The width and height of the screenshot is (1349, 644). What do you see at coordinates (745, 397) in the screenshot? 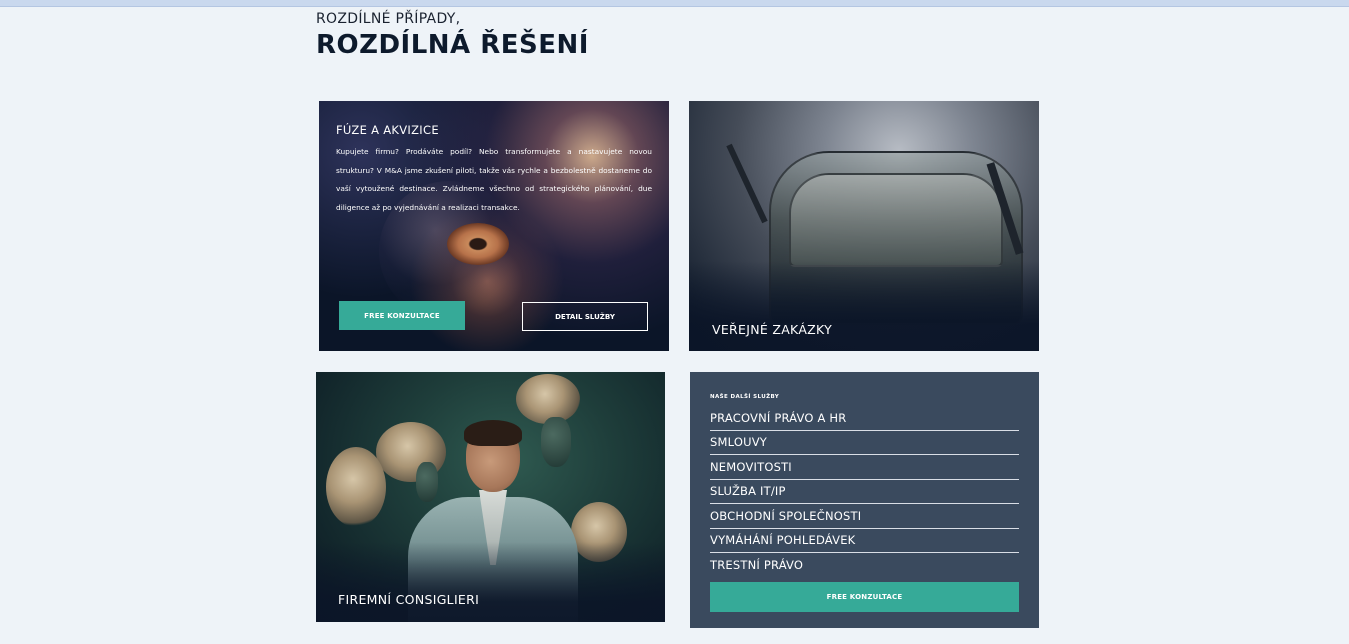
I see `other-services-heading: NAŠE DALŠÍ SLUŽBY` at bounding box center [745, 397].